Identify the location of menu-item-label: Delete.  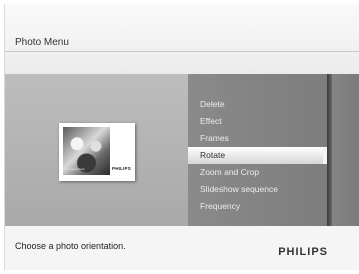
(212, 104).